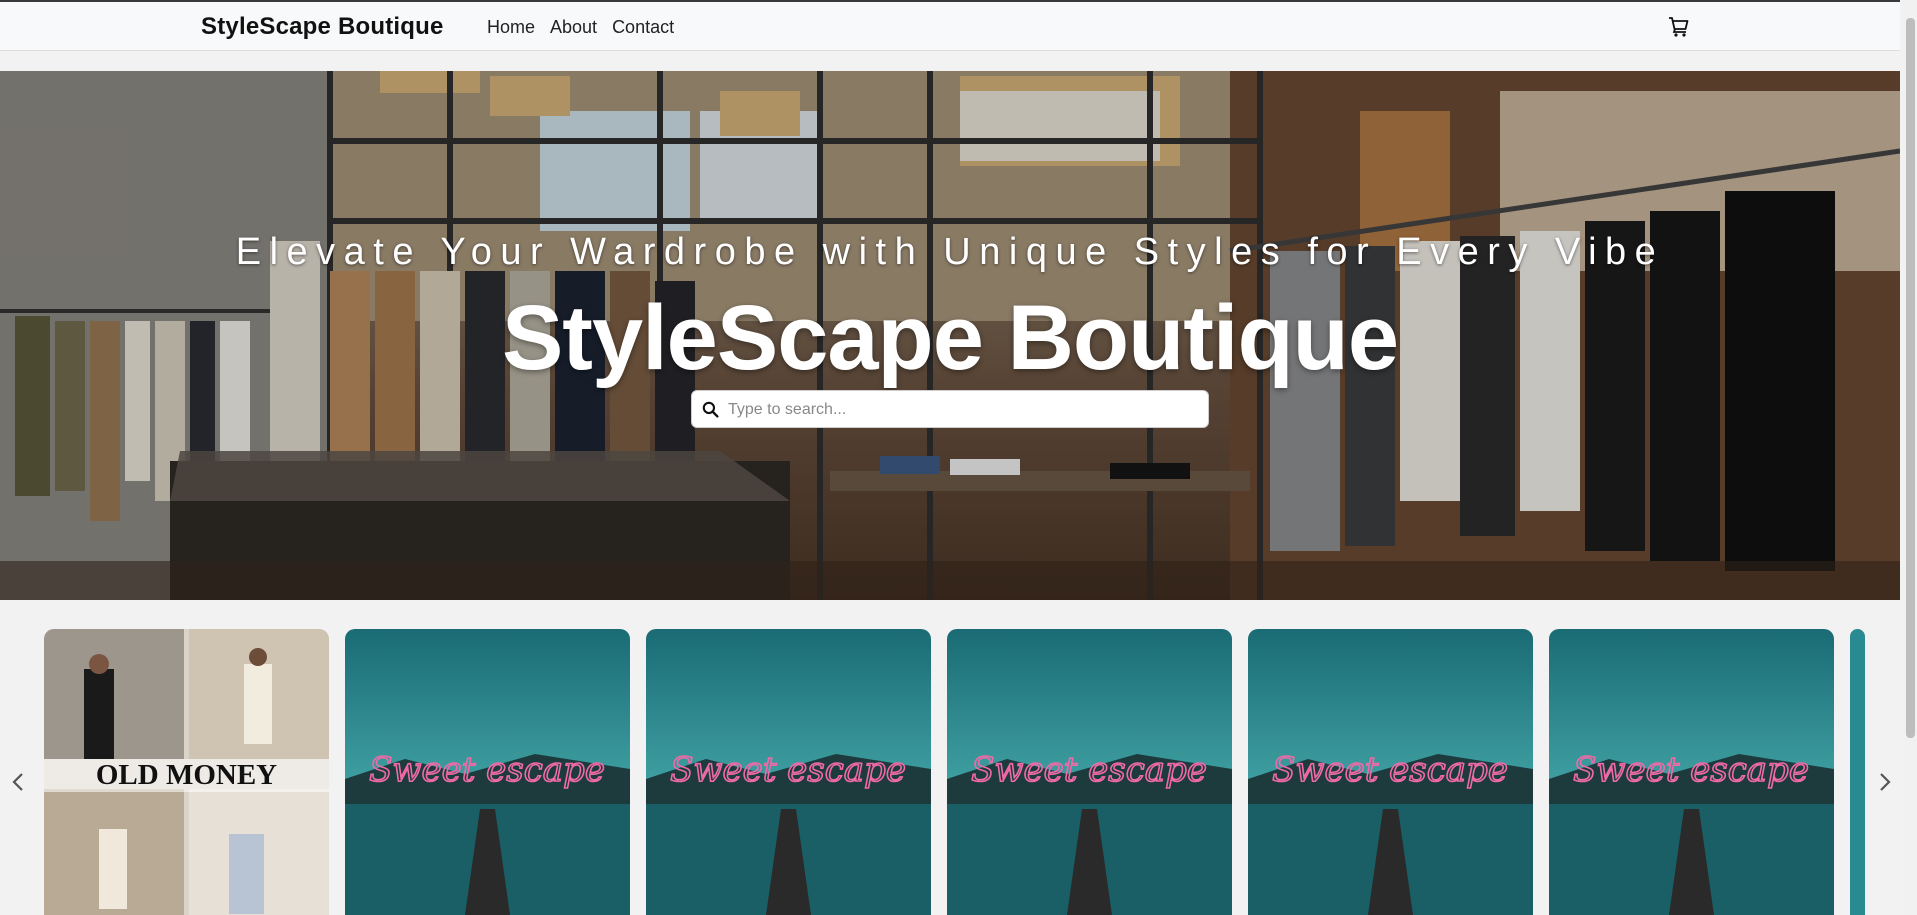 This screenshot has height=915, width=1917. What do you see at coordinates (186, 775) in the screenshot?
I see `collage-title: OLD MONEY` at bounding box center [186, 775].